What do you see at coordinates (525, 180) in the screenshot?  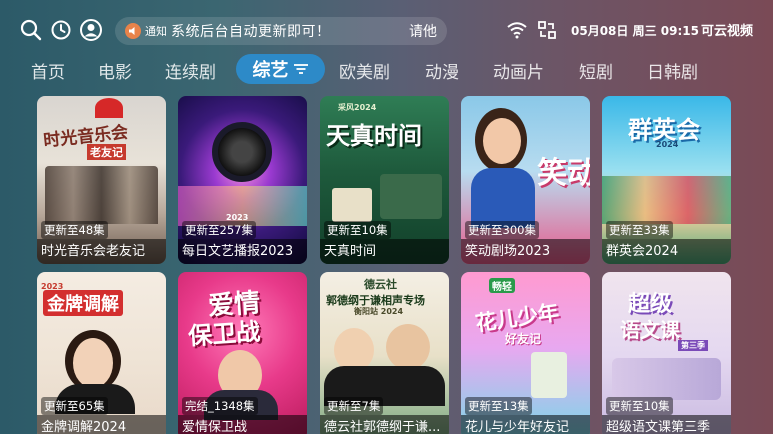 I see `card-3: 笑动 更新至300集 笑动剧场2023` at bounding box center [525, 180].